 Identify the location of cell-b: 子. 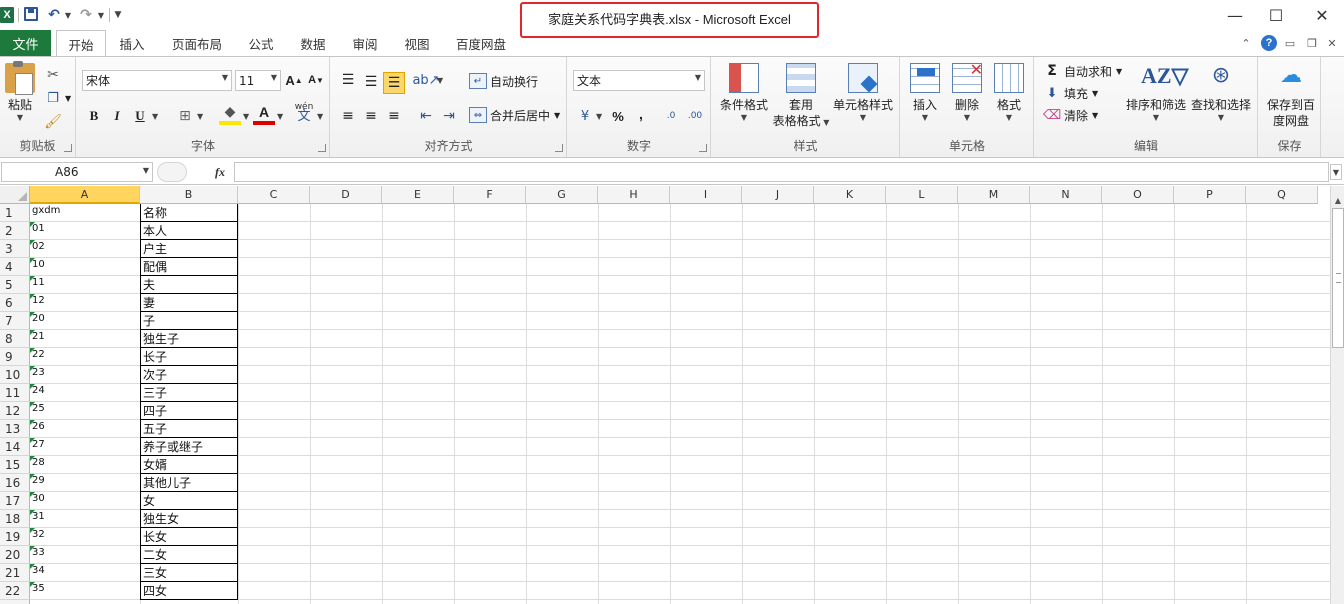
(189, 321).